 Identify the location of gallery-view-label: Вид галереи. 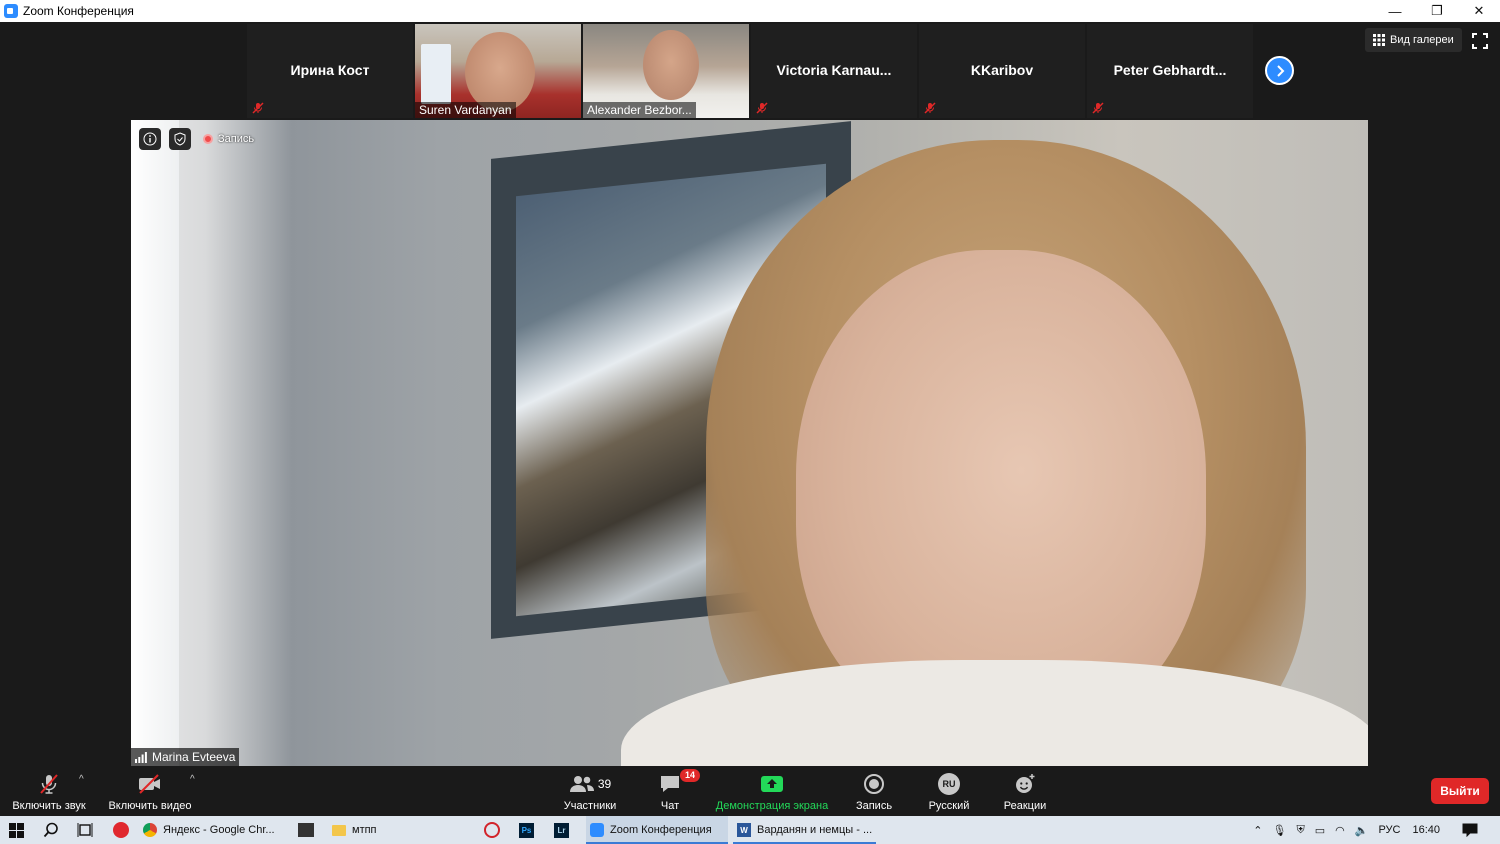
(1422, 40).